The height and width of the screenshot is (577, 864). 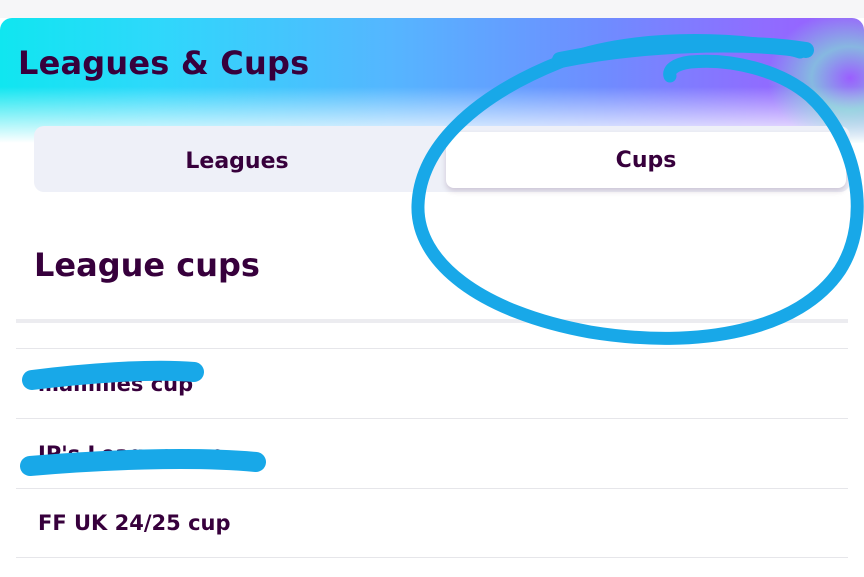 What do you see at coordinates (147, 265) in the screenshot?
I see `section-title: League cups` at bounding box center [147, 265].